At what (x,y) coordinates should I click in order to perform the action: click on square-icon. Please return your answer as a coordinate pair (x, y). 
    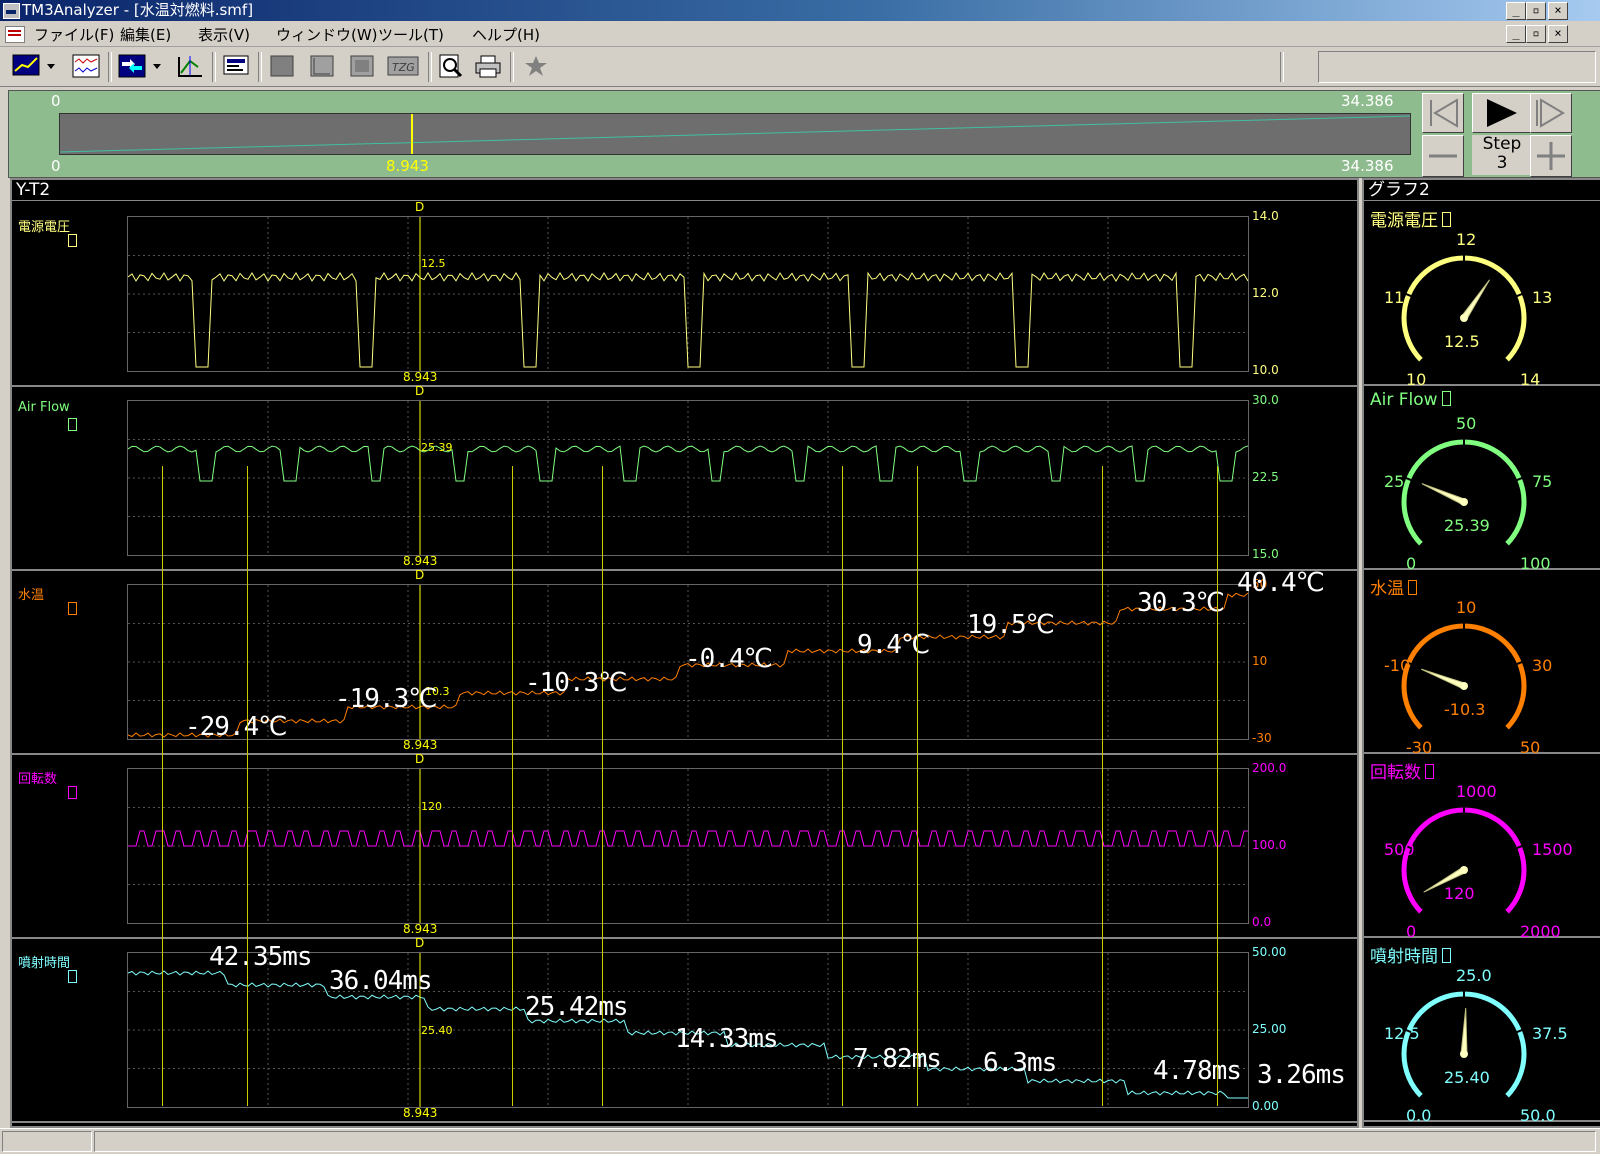
    Looking at the image, I should click on (282, 66).